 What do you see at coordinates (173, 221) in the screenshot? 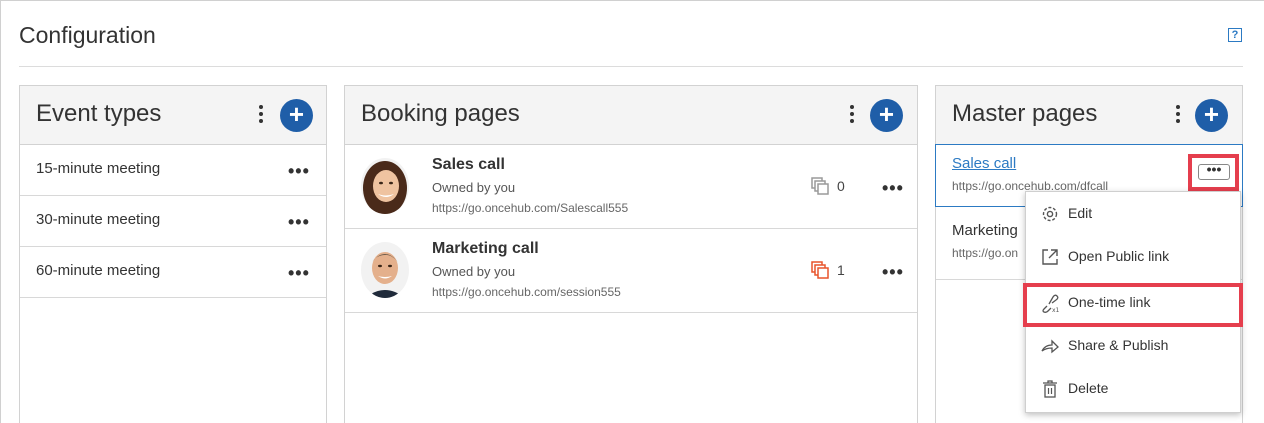
I see `event-type-row: 30-minute meeting •••` at bounding box center [173, 221].